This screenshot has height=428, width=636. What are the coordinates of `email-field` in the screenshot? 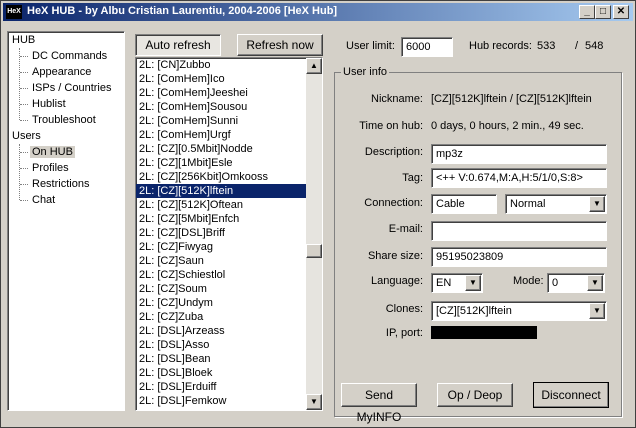 It's located at (519, 231).